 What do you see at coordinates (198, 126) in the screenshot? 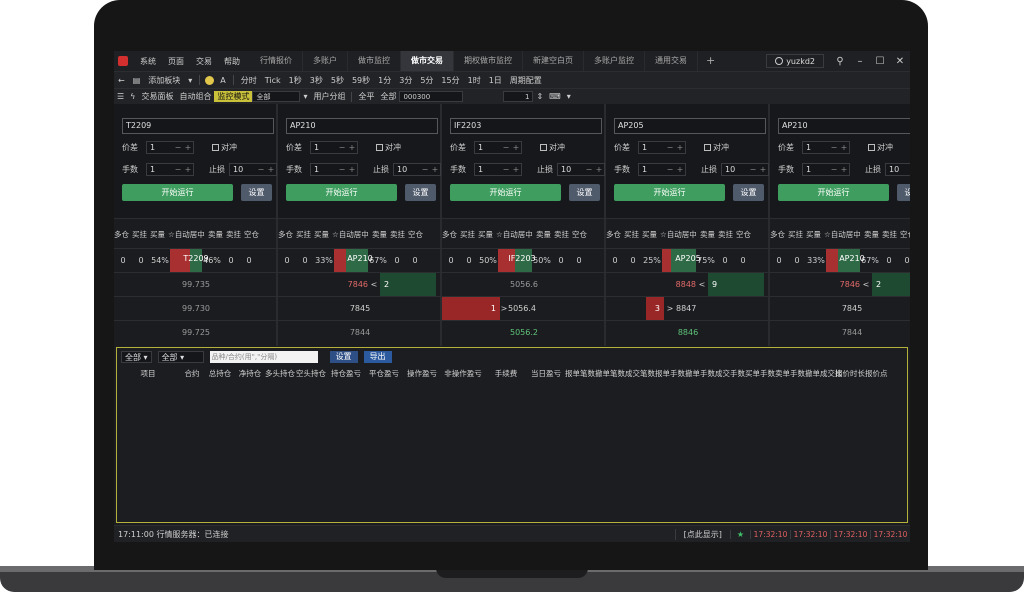
I see `contract-input: T2209` at bounding box center [198, 126].